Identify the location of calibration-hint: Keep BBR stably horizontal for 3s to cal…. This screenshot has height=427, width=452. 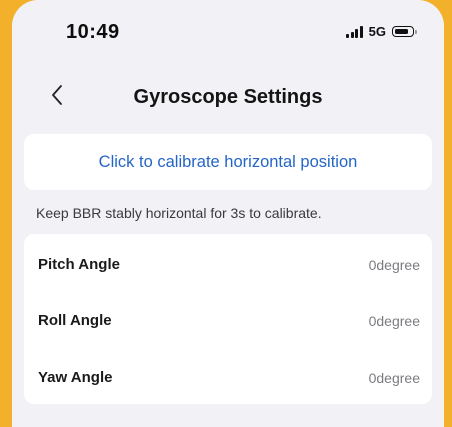
(179, 213).